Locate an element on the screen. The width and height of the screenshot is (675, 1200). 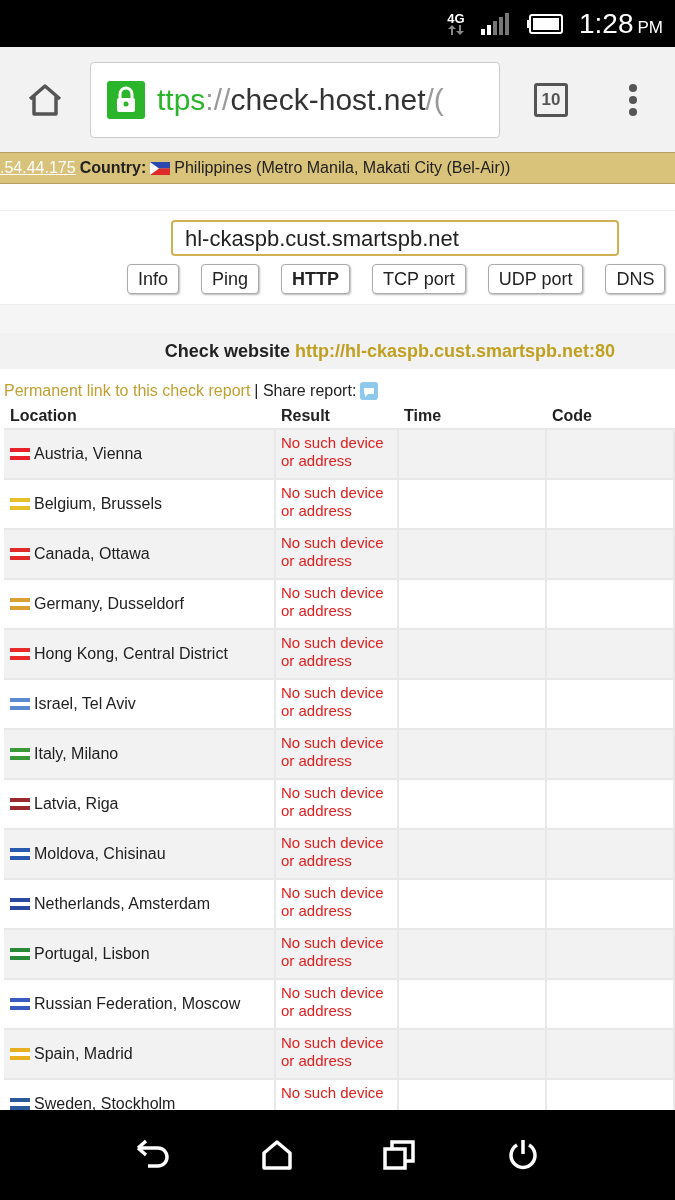
check-title: Check website is located at coordinates (227, 350).